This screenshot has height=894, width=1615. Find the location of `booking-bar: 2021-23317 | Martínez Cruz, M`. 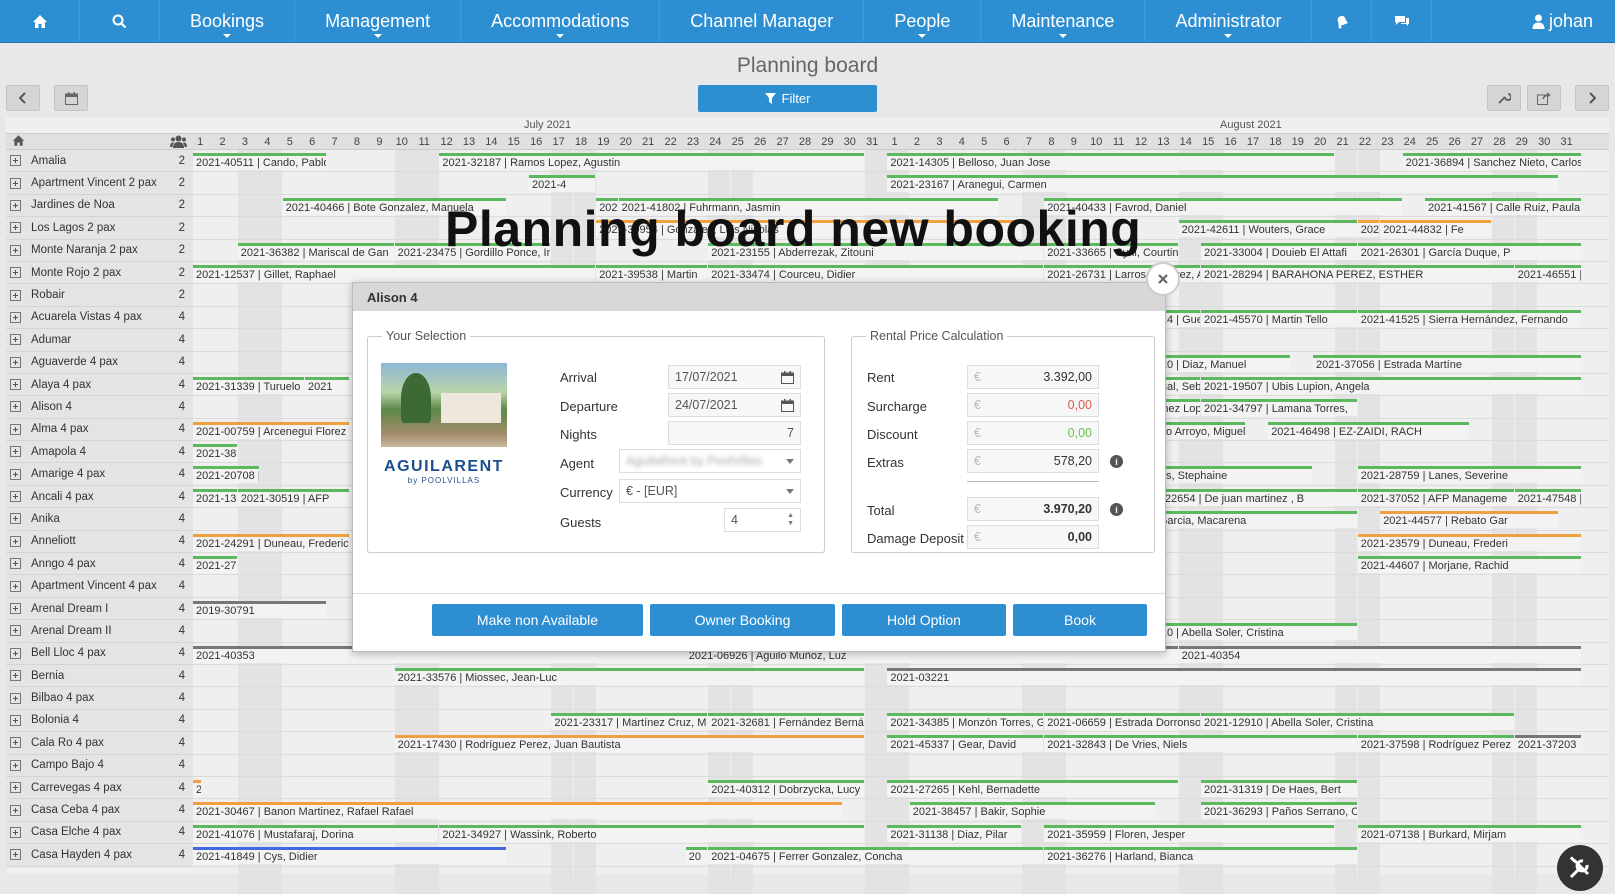

booking-bar: 2021-23317 | Martínez Cruz, M is located at coordinates (629, 721).